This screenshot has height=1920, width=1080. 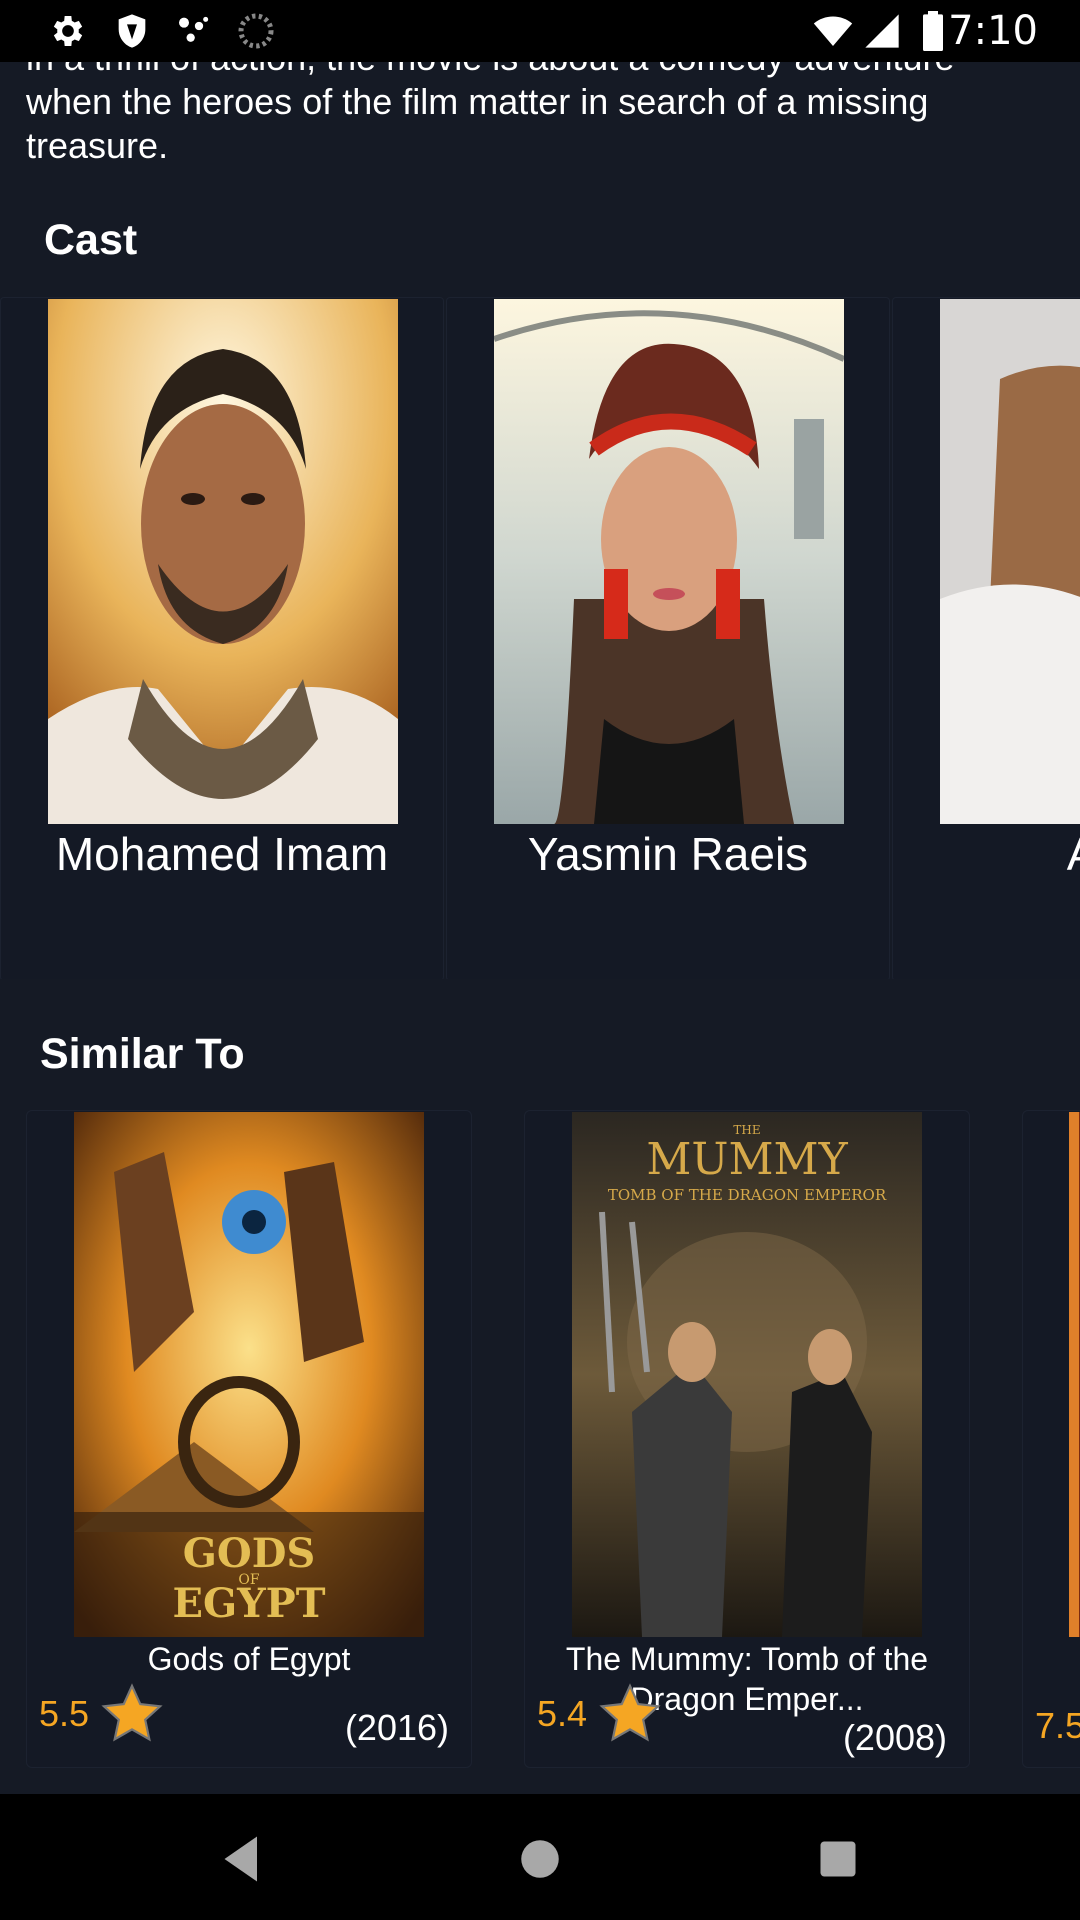 What do you see at coordinates (747, 1374) in the screenshot?
I see `movie-poster: THE MUMMY TOMB OF THE DRAGON EMPEROR` at bounding box center [747, 1374].